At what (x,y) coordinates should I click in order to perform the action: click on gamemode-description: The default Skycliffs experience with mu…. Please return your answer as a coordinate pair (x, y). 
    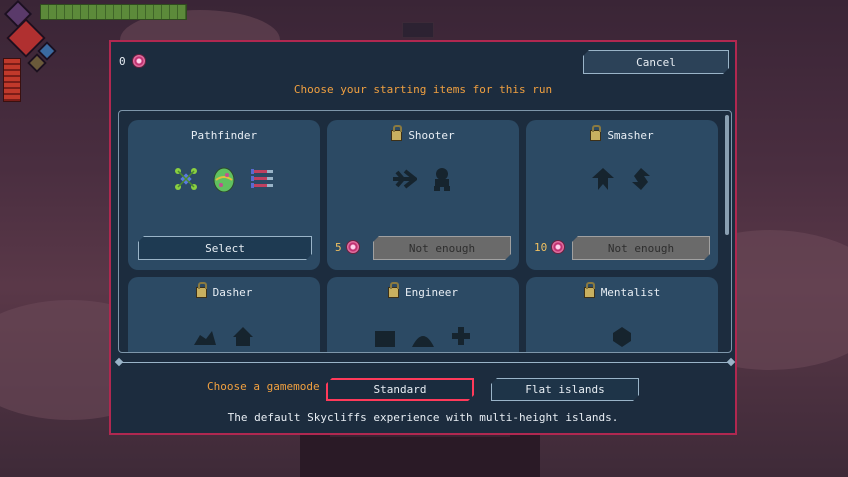
    Looking at the image, I should click on (423, 417).